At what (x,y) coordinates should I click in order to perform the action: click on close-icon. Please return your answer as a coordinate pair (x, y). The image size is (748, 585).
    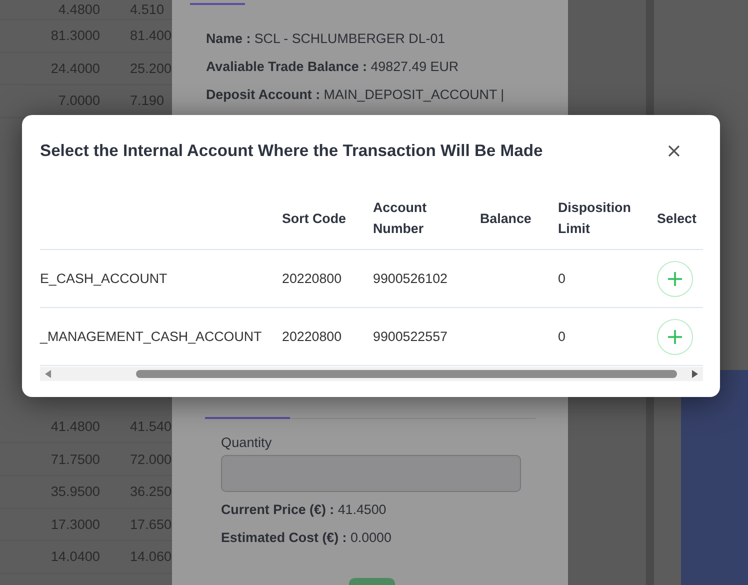
    Looking at the image, I should click on (674, 151).